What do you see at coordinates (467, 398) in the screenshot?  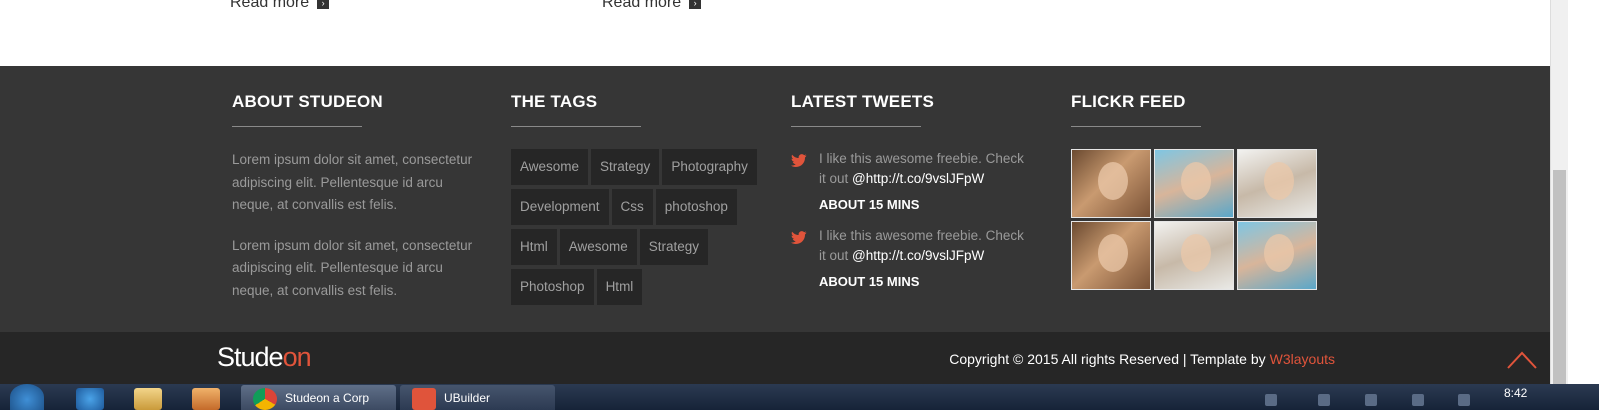 I see `task-label: UBuilder` at bounding box center [467, 398].